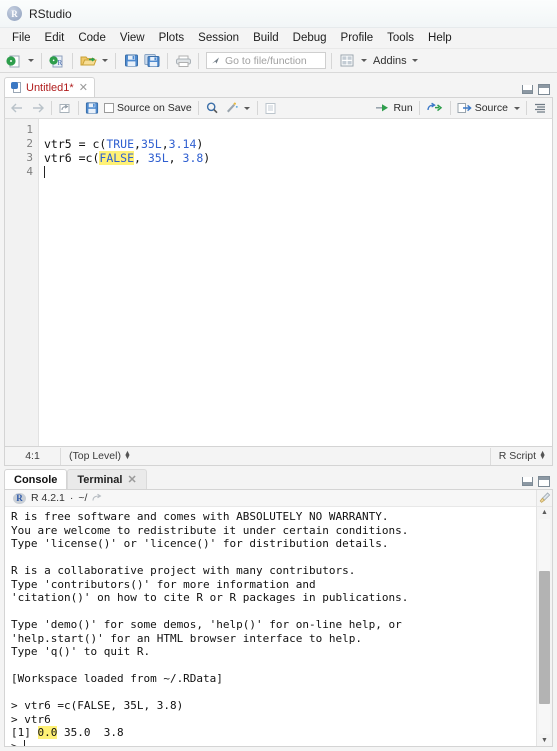  I want to click on new-file-icon, so click(14, 61).